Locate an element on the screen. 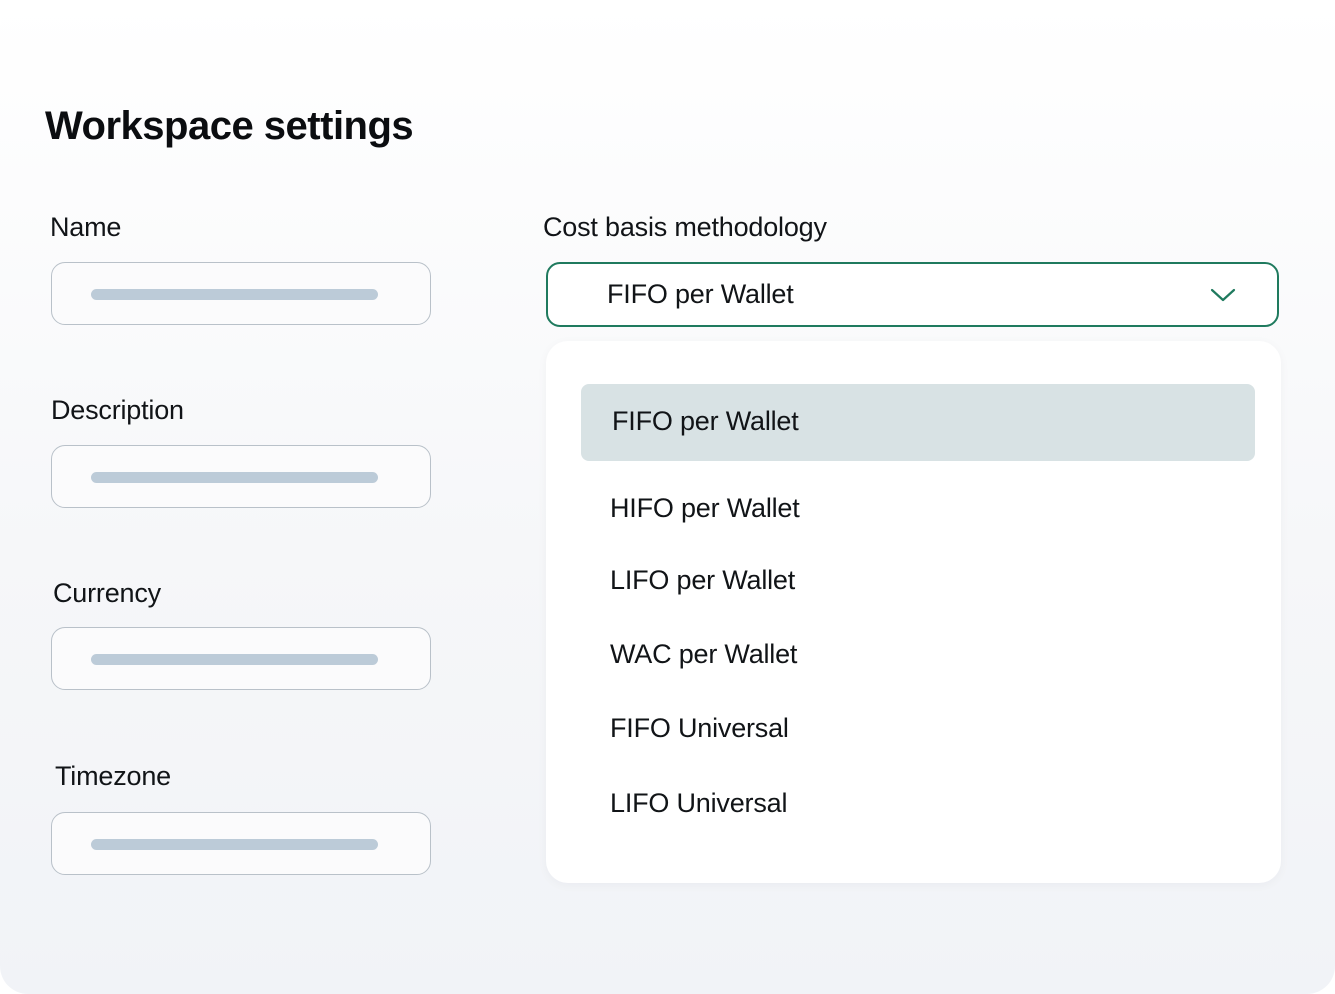 The height and width of the screenshot is (994, 1335). cost-basis-select: FIFO per Wallet is located at coordinates (912, 294).